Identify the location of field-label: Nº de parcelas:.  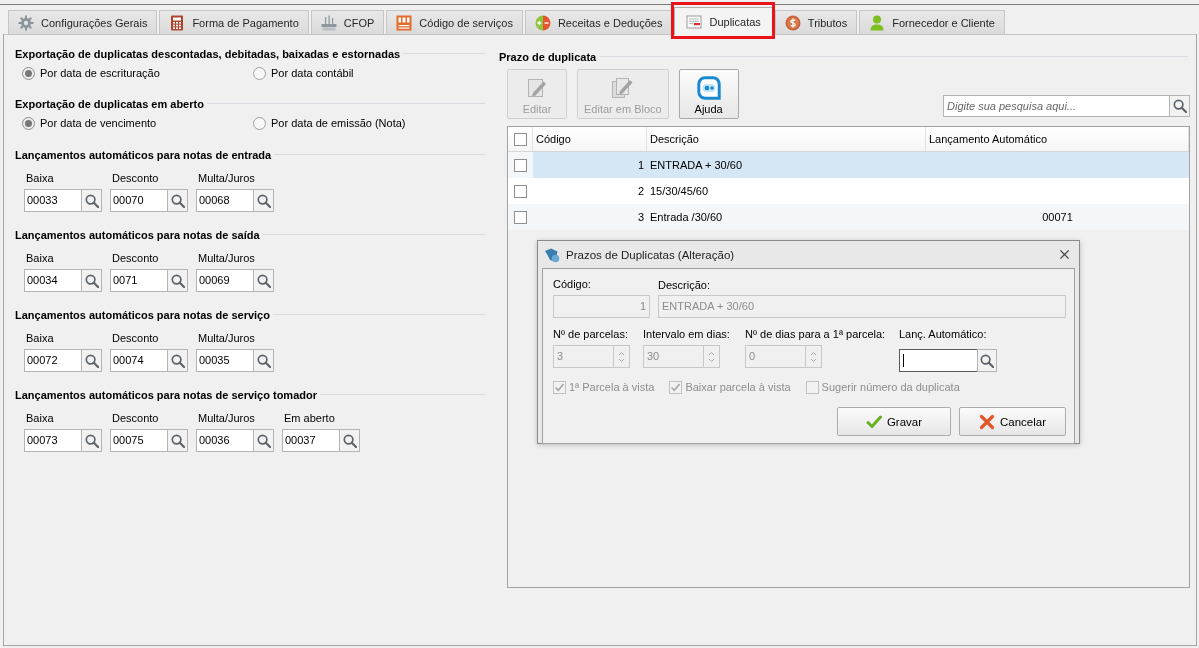
(590, 334).